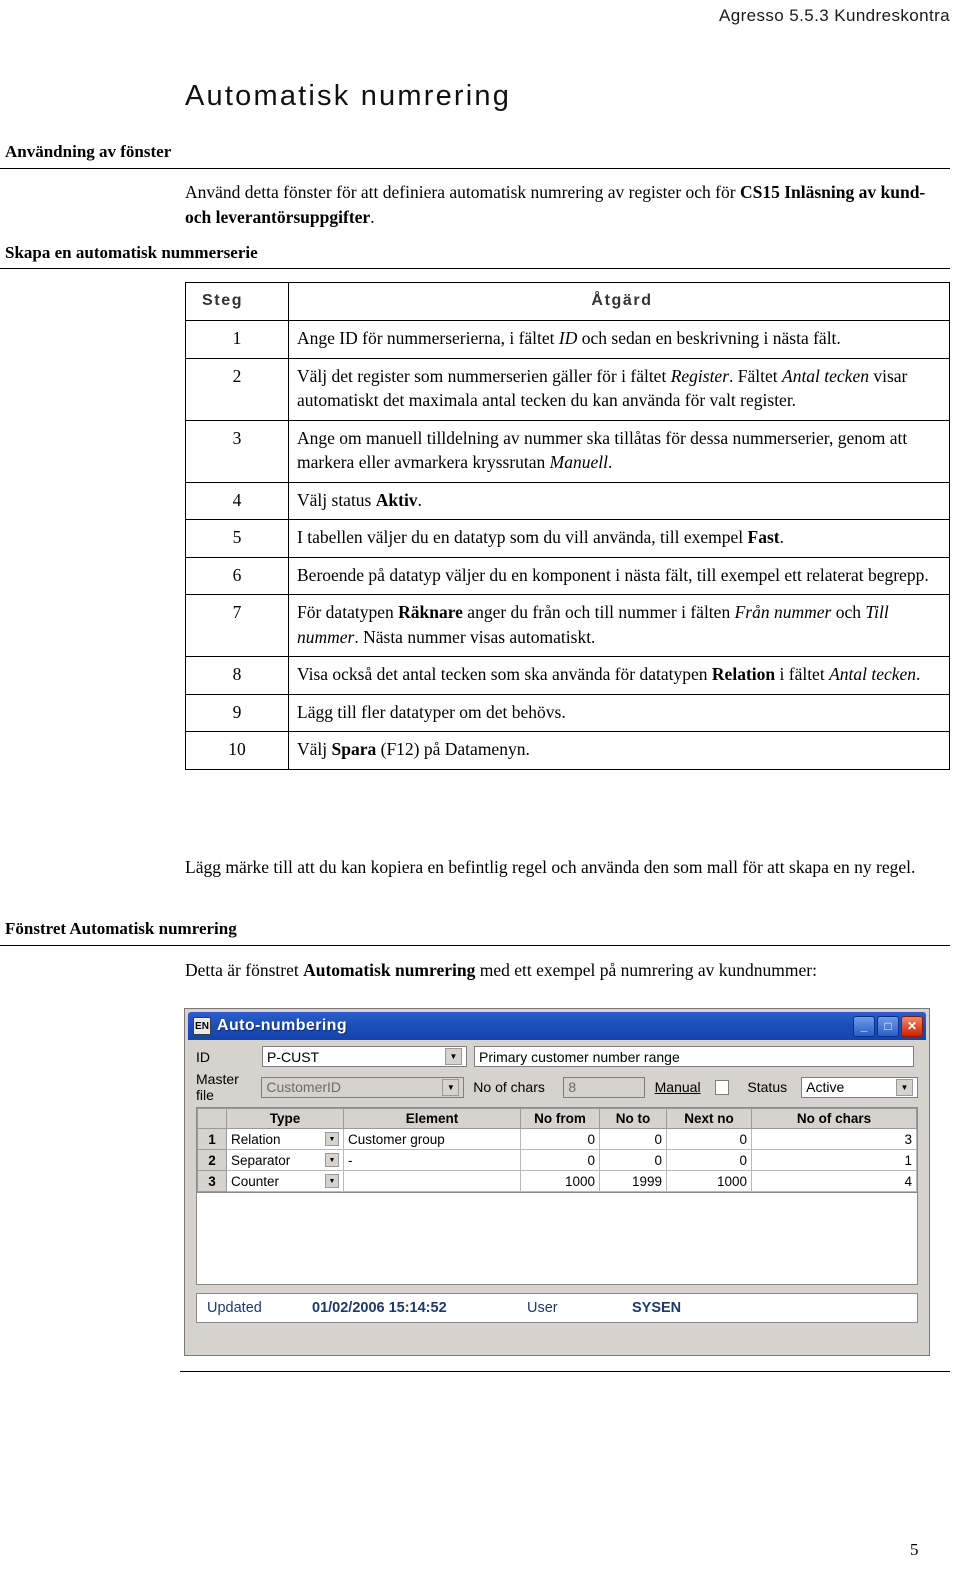 The width and height of the screenshot is (960, 1585). What do you see at coordinates (364, 1056) in the screenshot?
I see `id-combo: P-CUST ▼` at bounding box center [364, 1056].